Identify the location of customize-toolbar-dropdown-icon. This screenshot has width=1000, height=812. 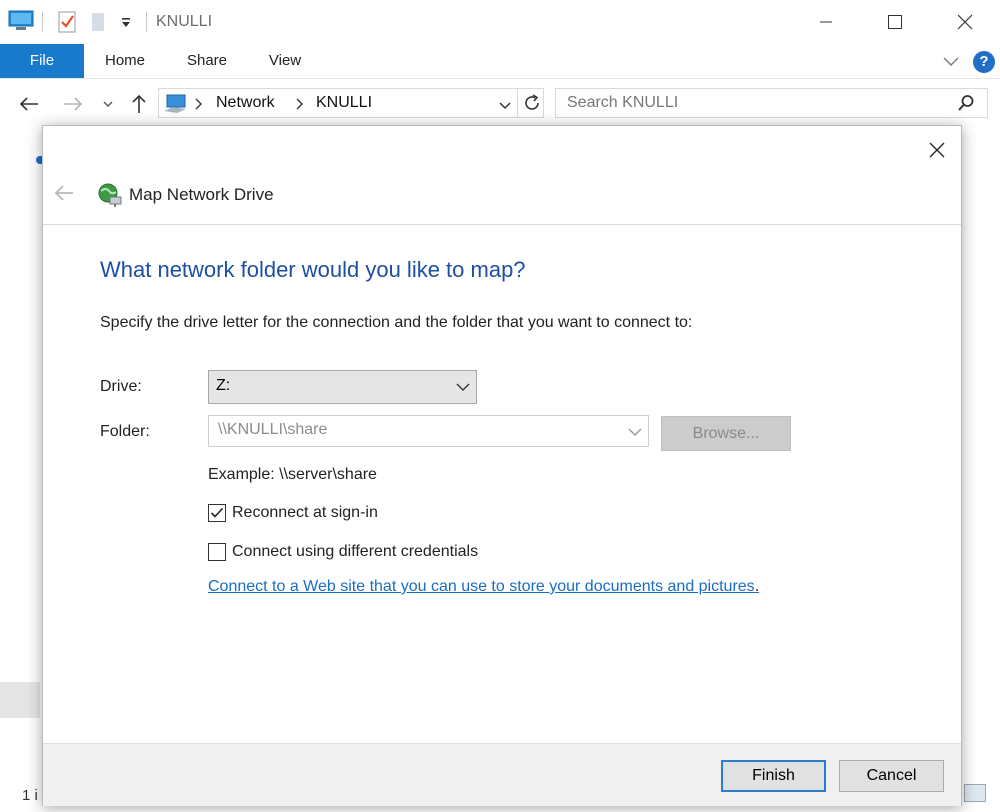
(126, 25).